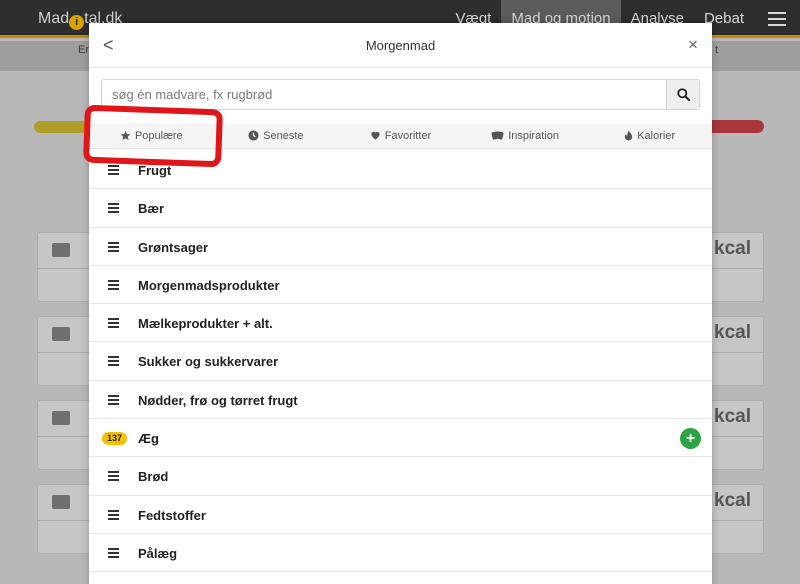  What do you see at coordinates (158, 553) in the screenshot?
I see `list-item-label: Pålæg` at bounding box center [158, 553].